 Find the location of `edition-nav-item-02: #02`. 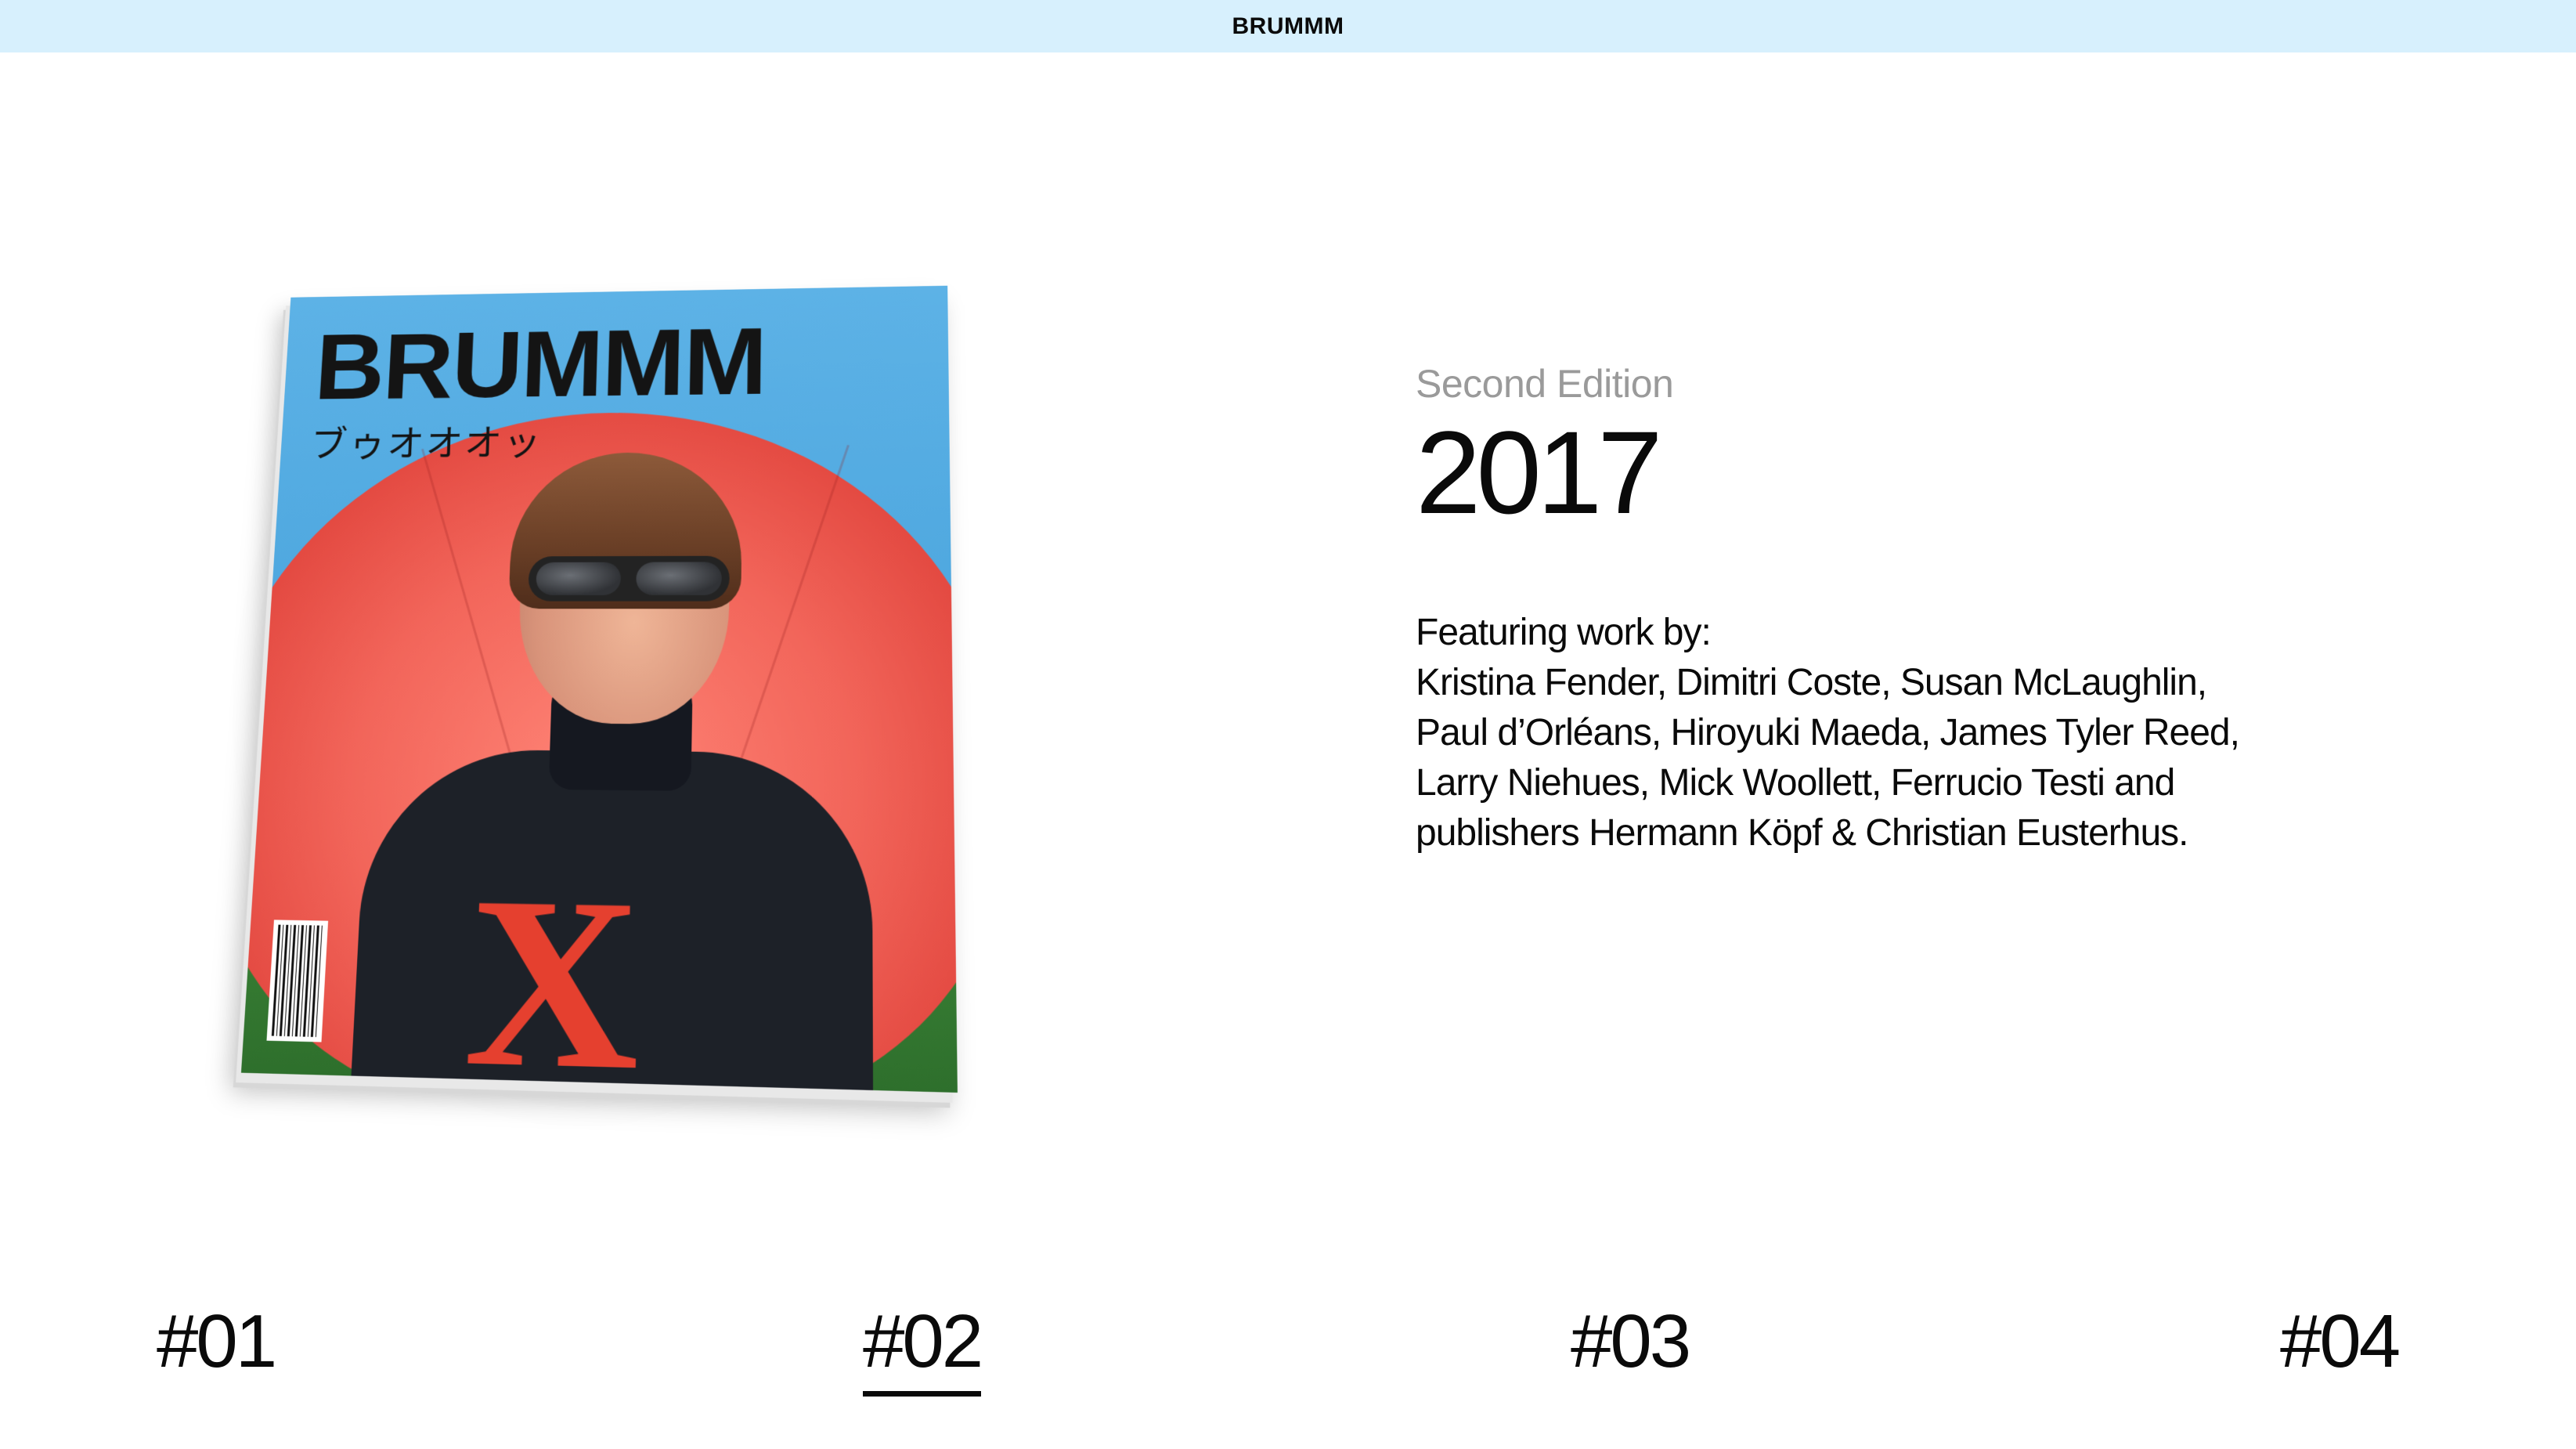

edition-nav-item-02: #02 is located at coordinates (923, 1348).